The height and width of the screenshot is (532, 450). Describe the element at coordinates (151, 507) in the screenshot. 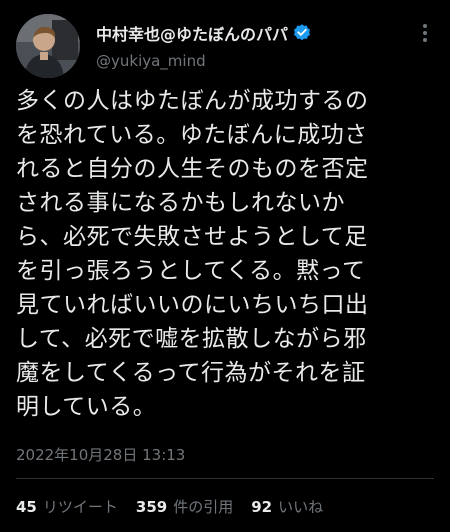

I see `quotes-count: 359` at that location.